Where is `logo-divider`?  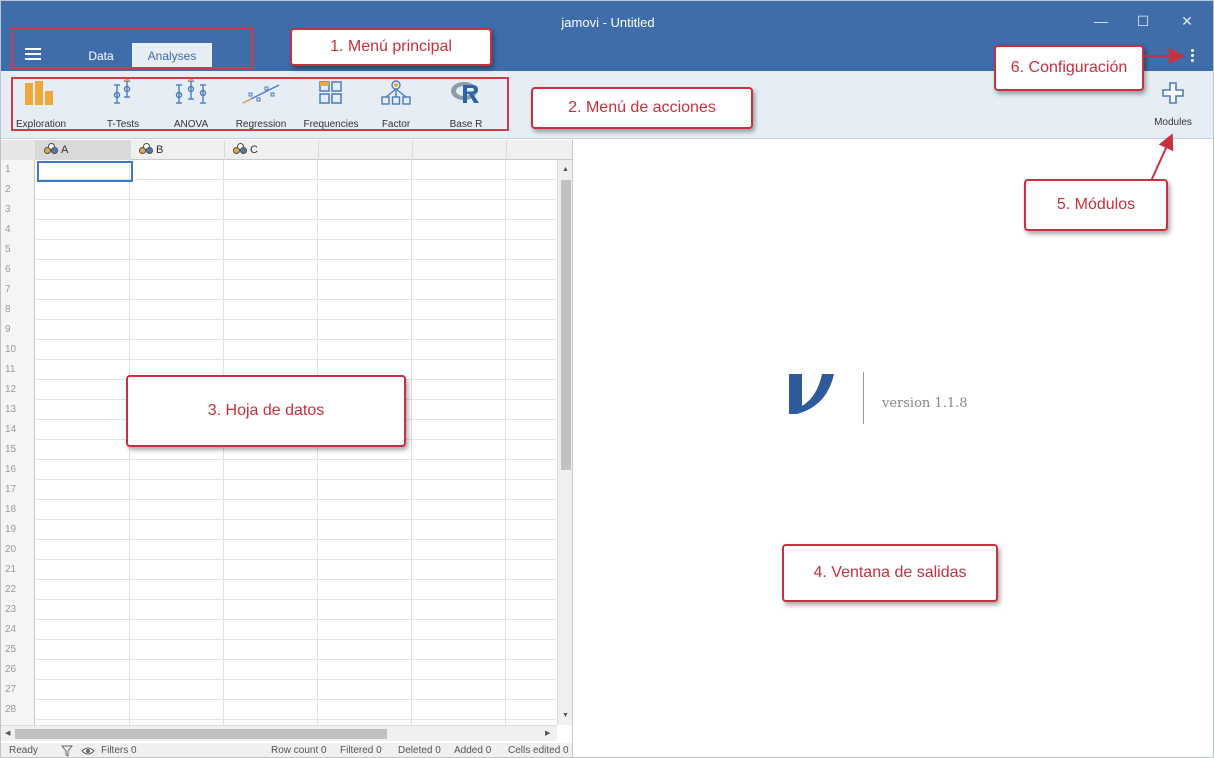
logo-divider is located at coordinates (863, 398).